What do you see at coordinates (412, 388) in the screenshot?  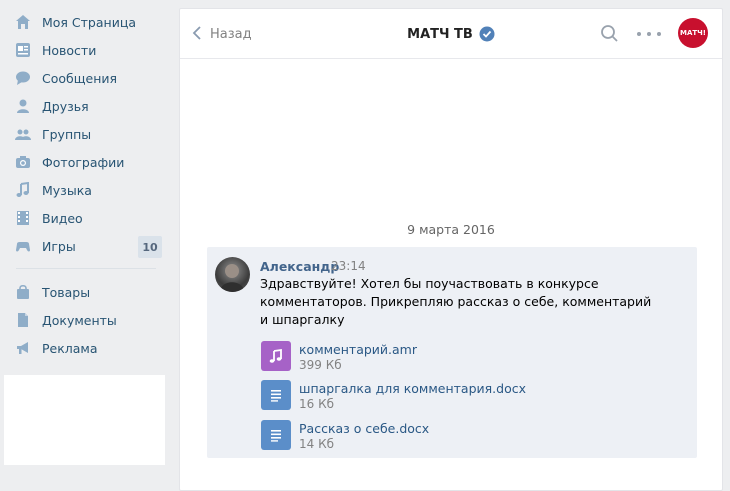 I see `attachment-name: шпаргалка для комментария.docx` at bounding box center [412, 388].